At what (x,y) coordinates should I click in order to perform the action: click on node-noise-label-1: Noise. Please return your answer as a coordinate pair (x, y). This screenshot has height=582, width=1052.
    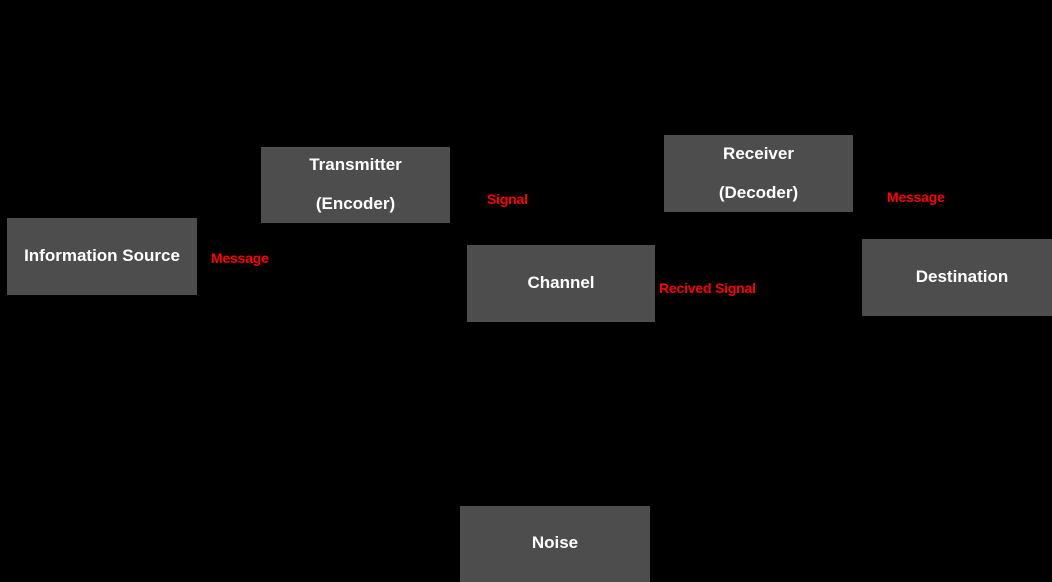
    Looking at the image, I should click on (555, 542).